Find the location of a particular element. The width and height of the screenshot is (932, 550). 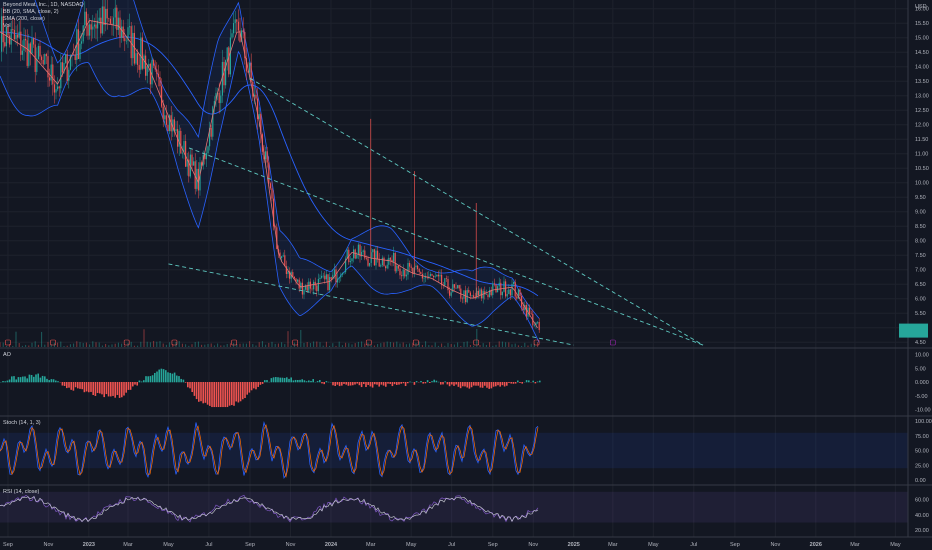

ao-tick-label: -10.00 is located at coordinates (923, 411).